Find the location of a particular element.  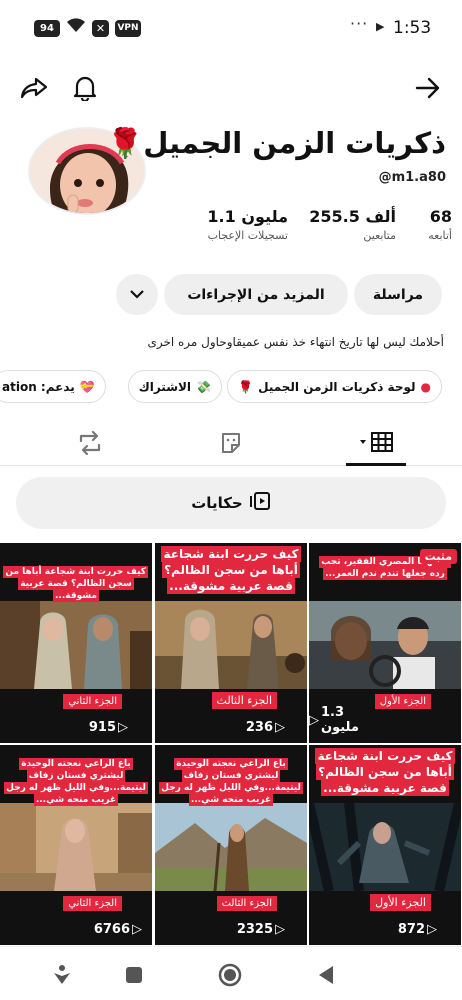

rose-emoji: 🌹 is located at coordinates (125, 143).